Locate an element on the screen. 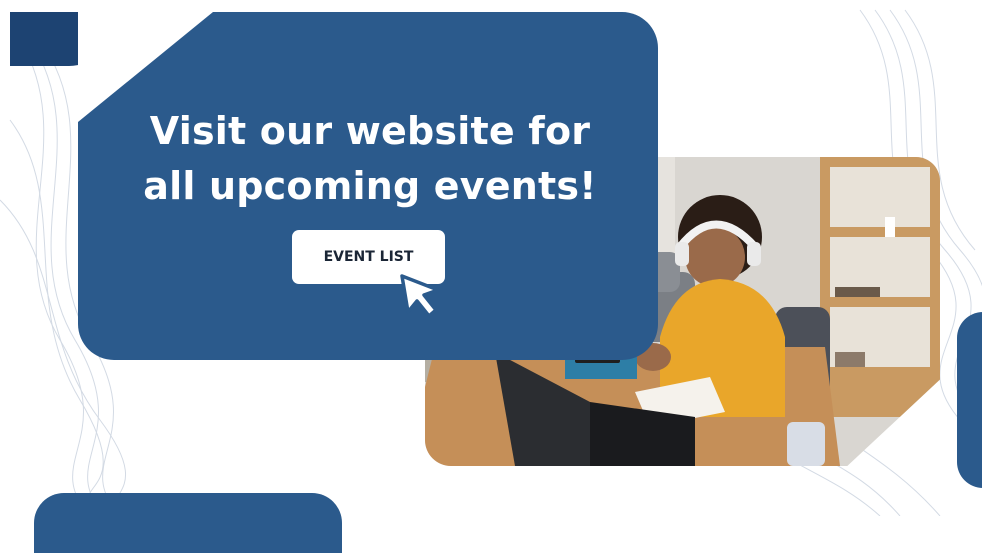  headline-line-1: Visit our website for is located at coordinates (370, 131).